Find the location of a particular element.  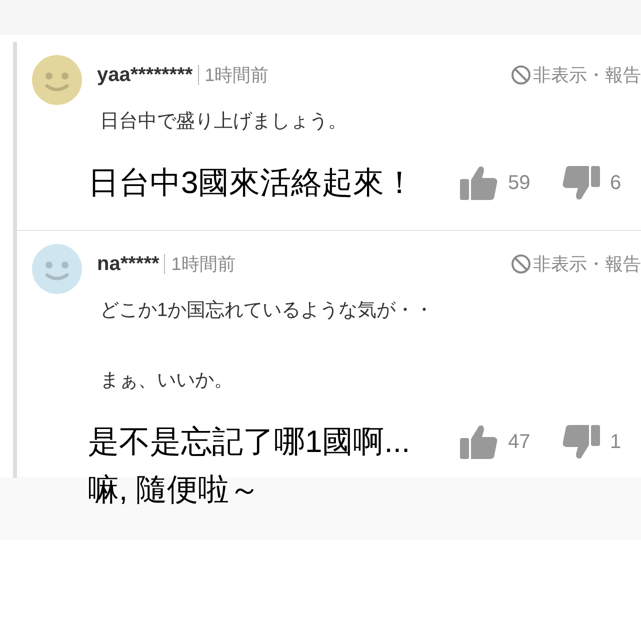

comment-text: どこか1か国忘れているような気が・・ is located at coordinates (267, 310).